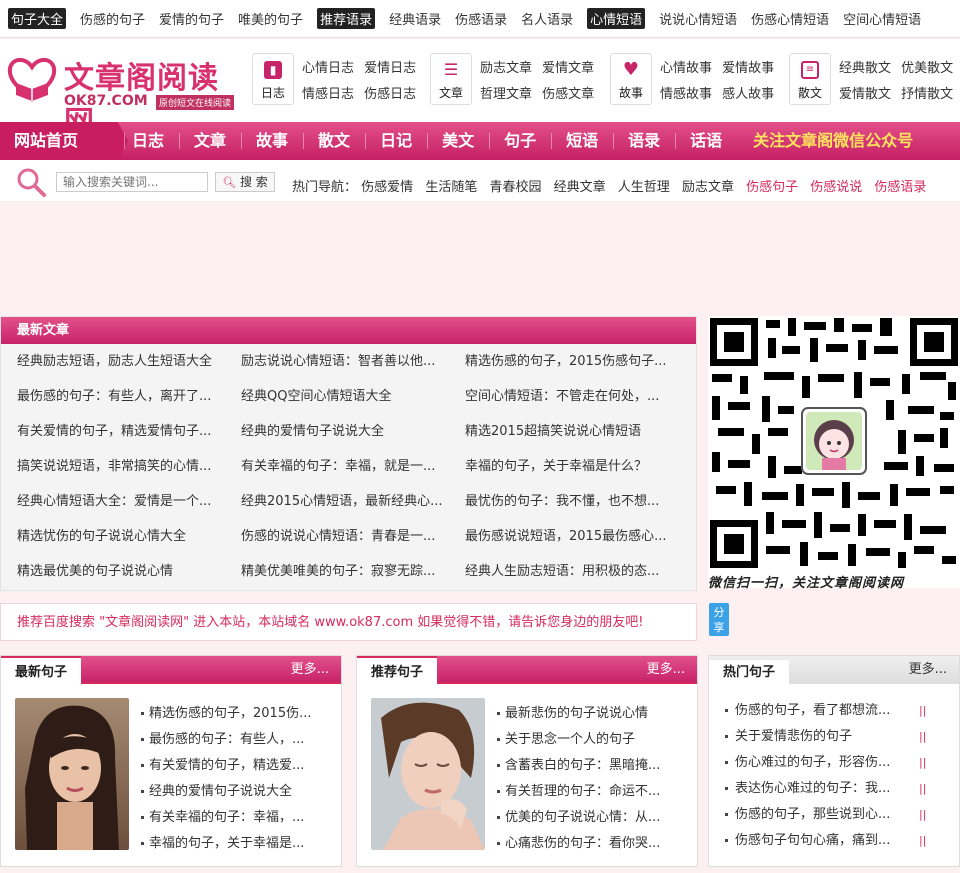  I want to click on hot-link: 励志文章, so click(708, 187).